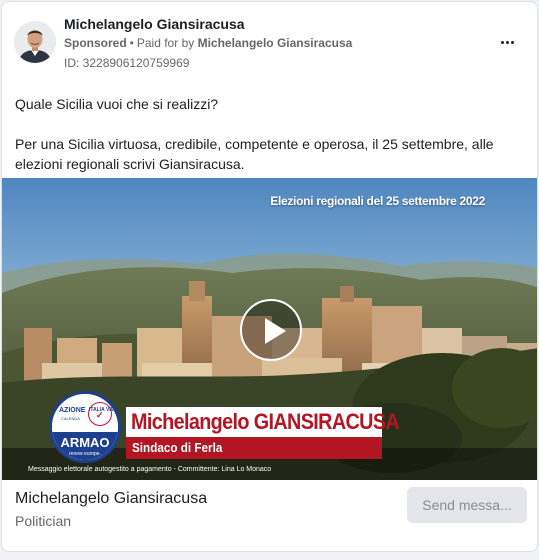 The width and height of the screenshot is (539, 560). I want to click on paid-for-label: Paid for by, so click(165, 43).